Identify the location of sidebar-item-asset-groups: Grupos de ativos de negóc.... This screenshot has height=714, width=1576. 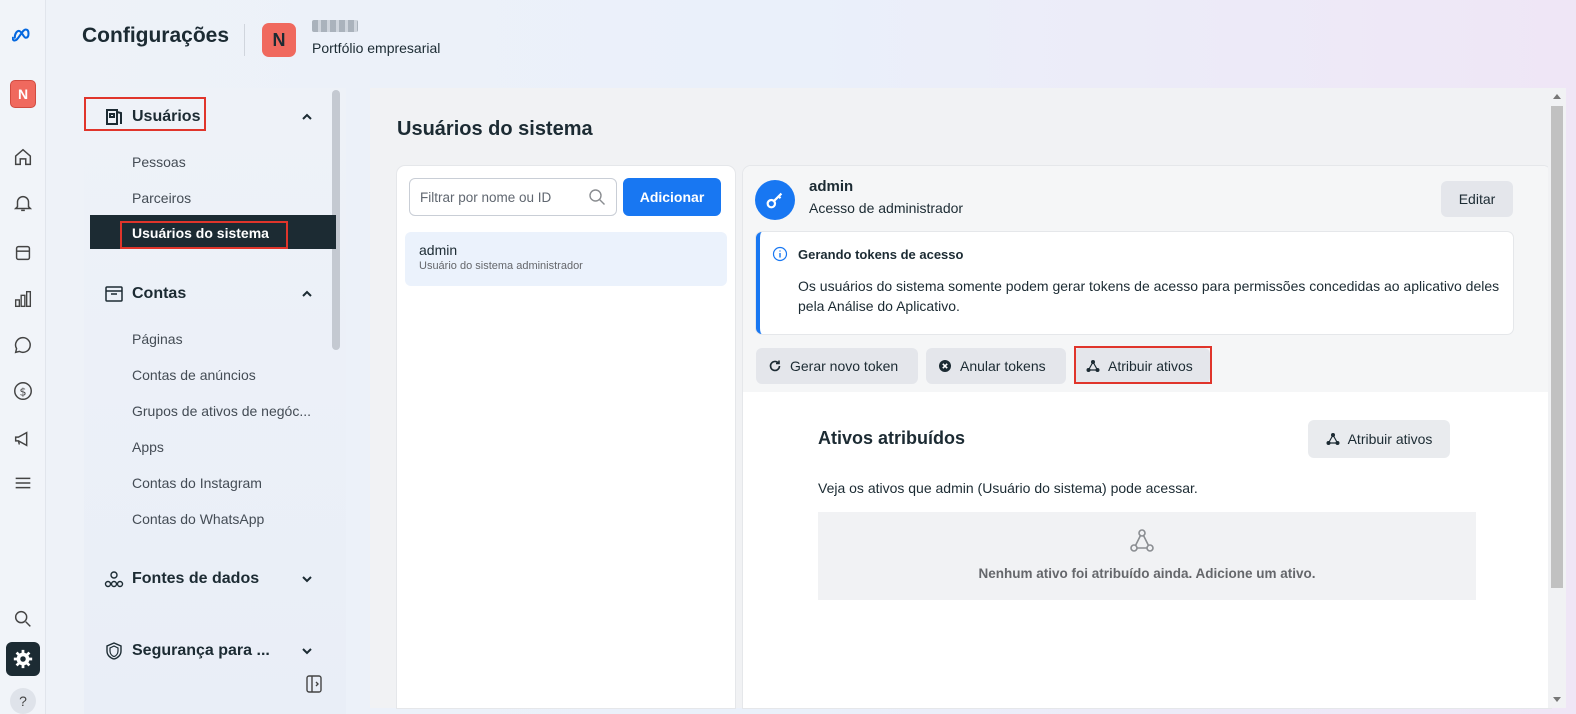
(221, 411).